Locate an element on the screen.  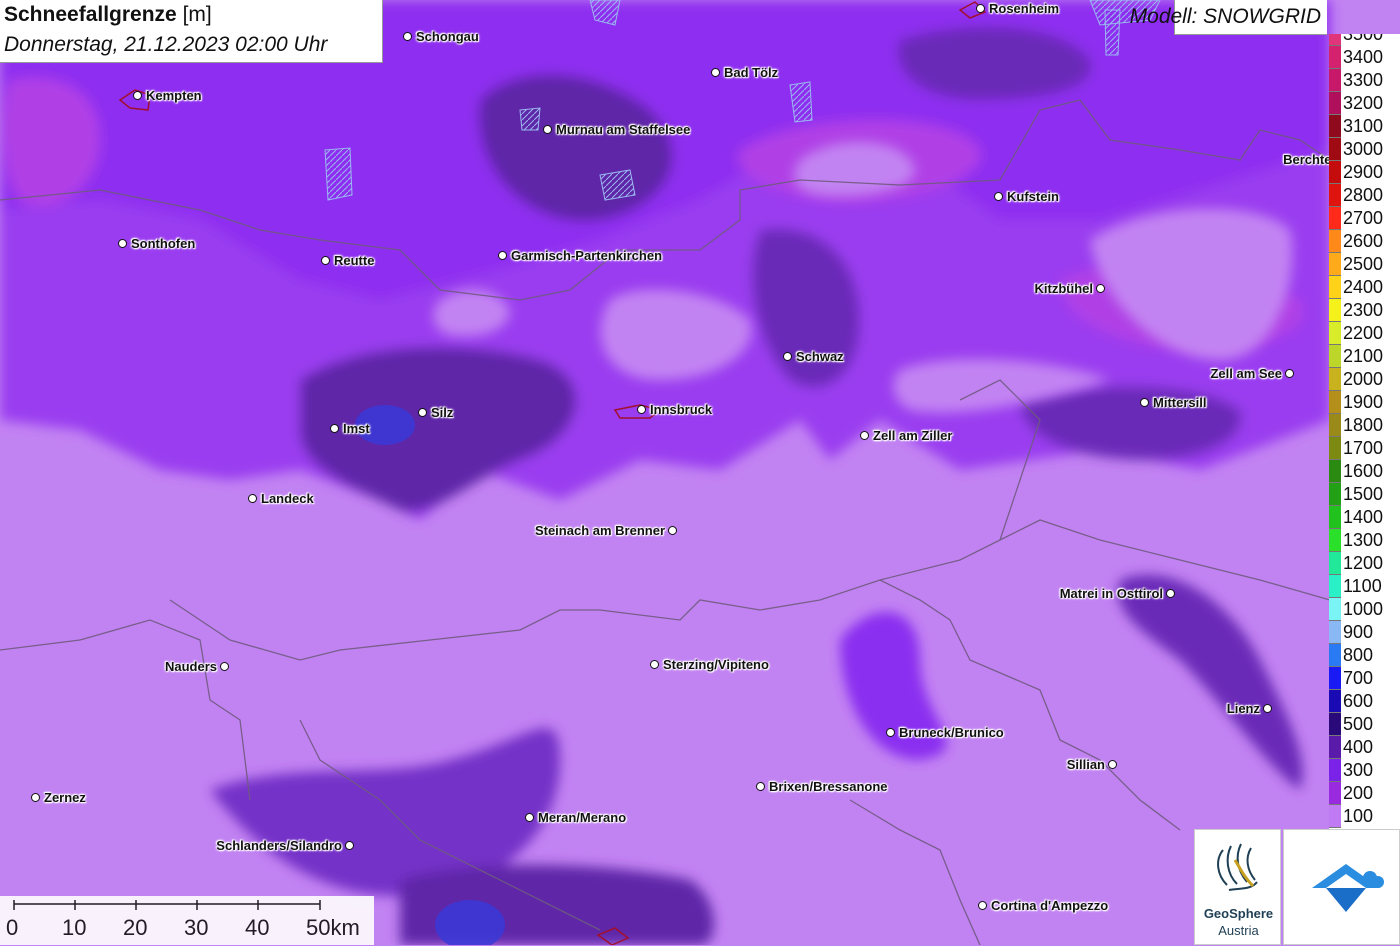
legend-row: 400 is located at coordinates (1364, 747).